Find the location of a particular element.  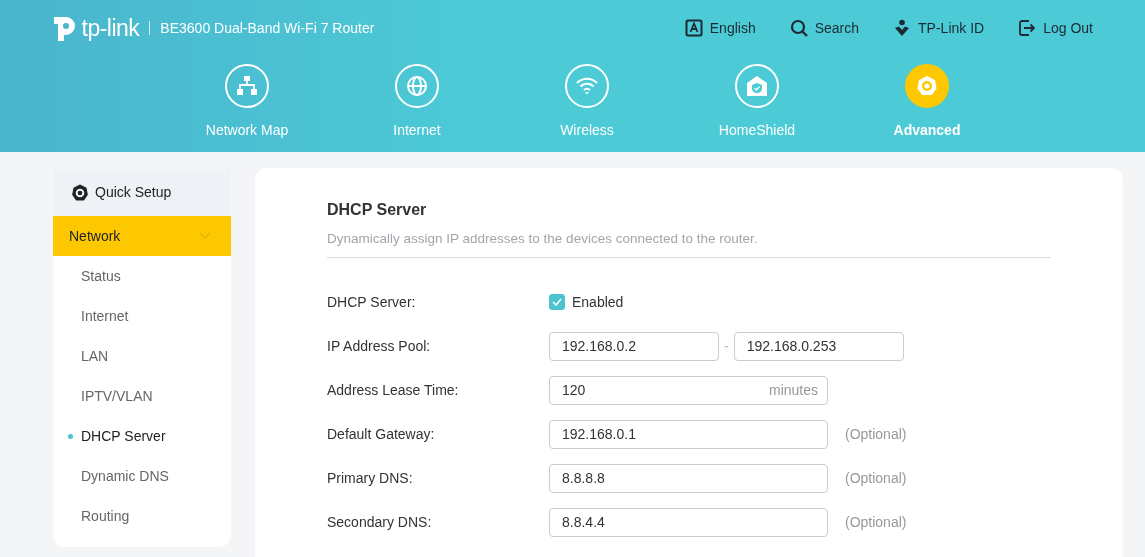

logo-text: tp-link is located at coordinates (110, 28).